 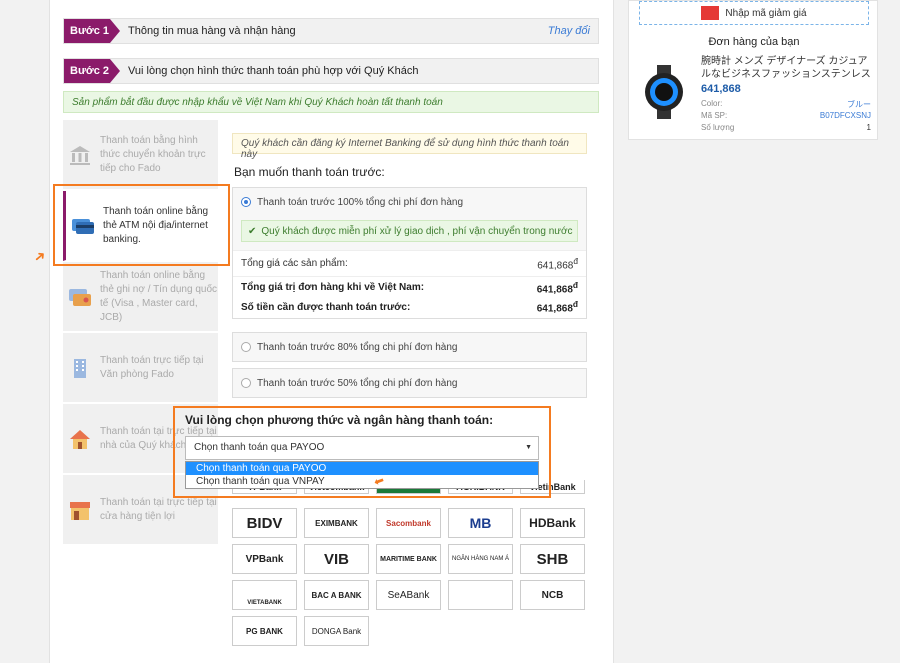 What do you see at coordinates (718, 127) in the screenshot?
I see `qty-label: Số lượng` at bounding box center [718, 127].